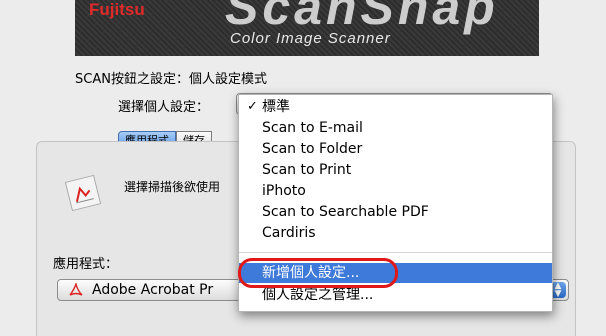 The width and height of the screenshot is (606, 336). Describe the element at coordinates (395, 252) in the screenshot. I see `menu-separator` at that location.